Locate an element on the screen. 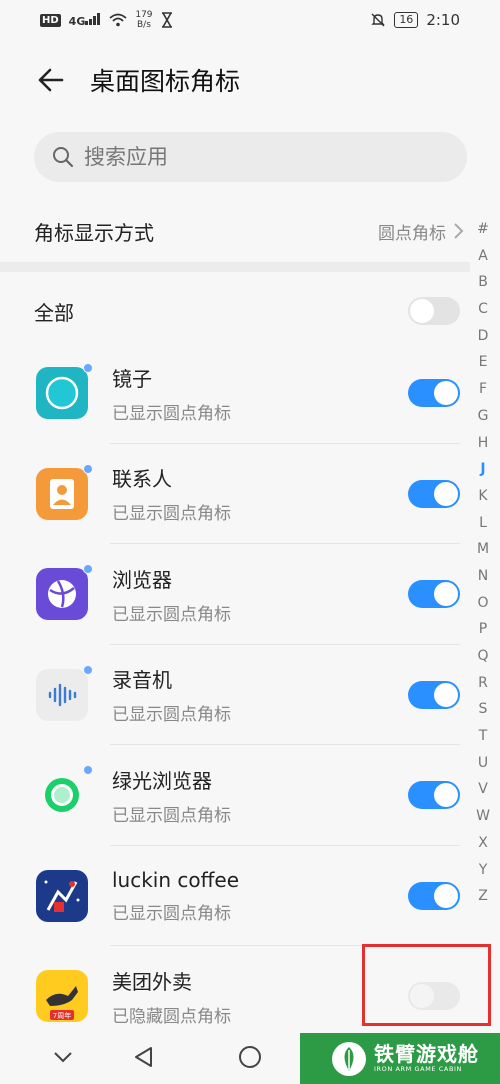 This screenshot has height=1084, width=500. battery-icon: 16 is located at coordinates (406, 20).